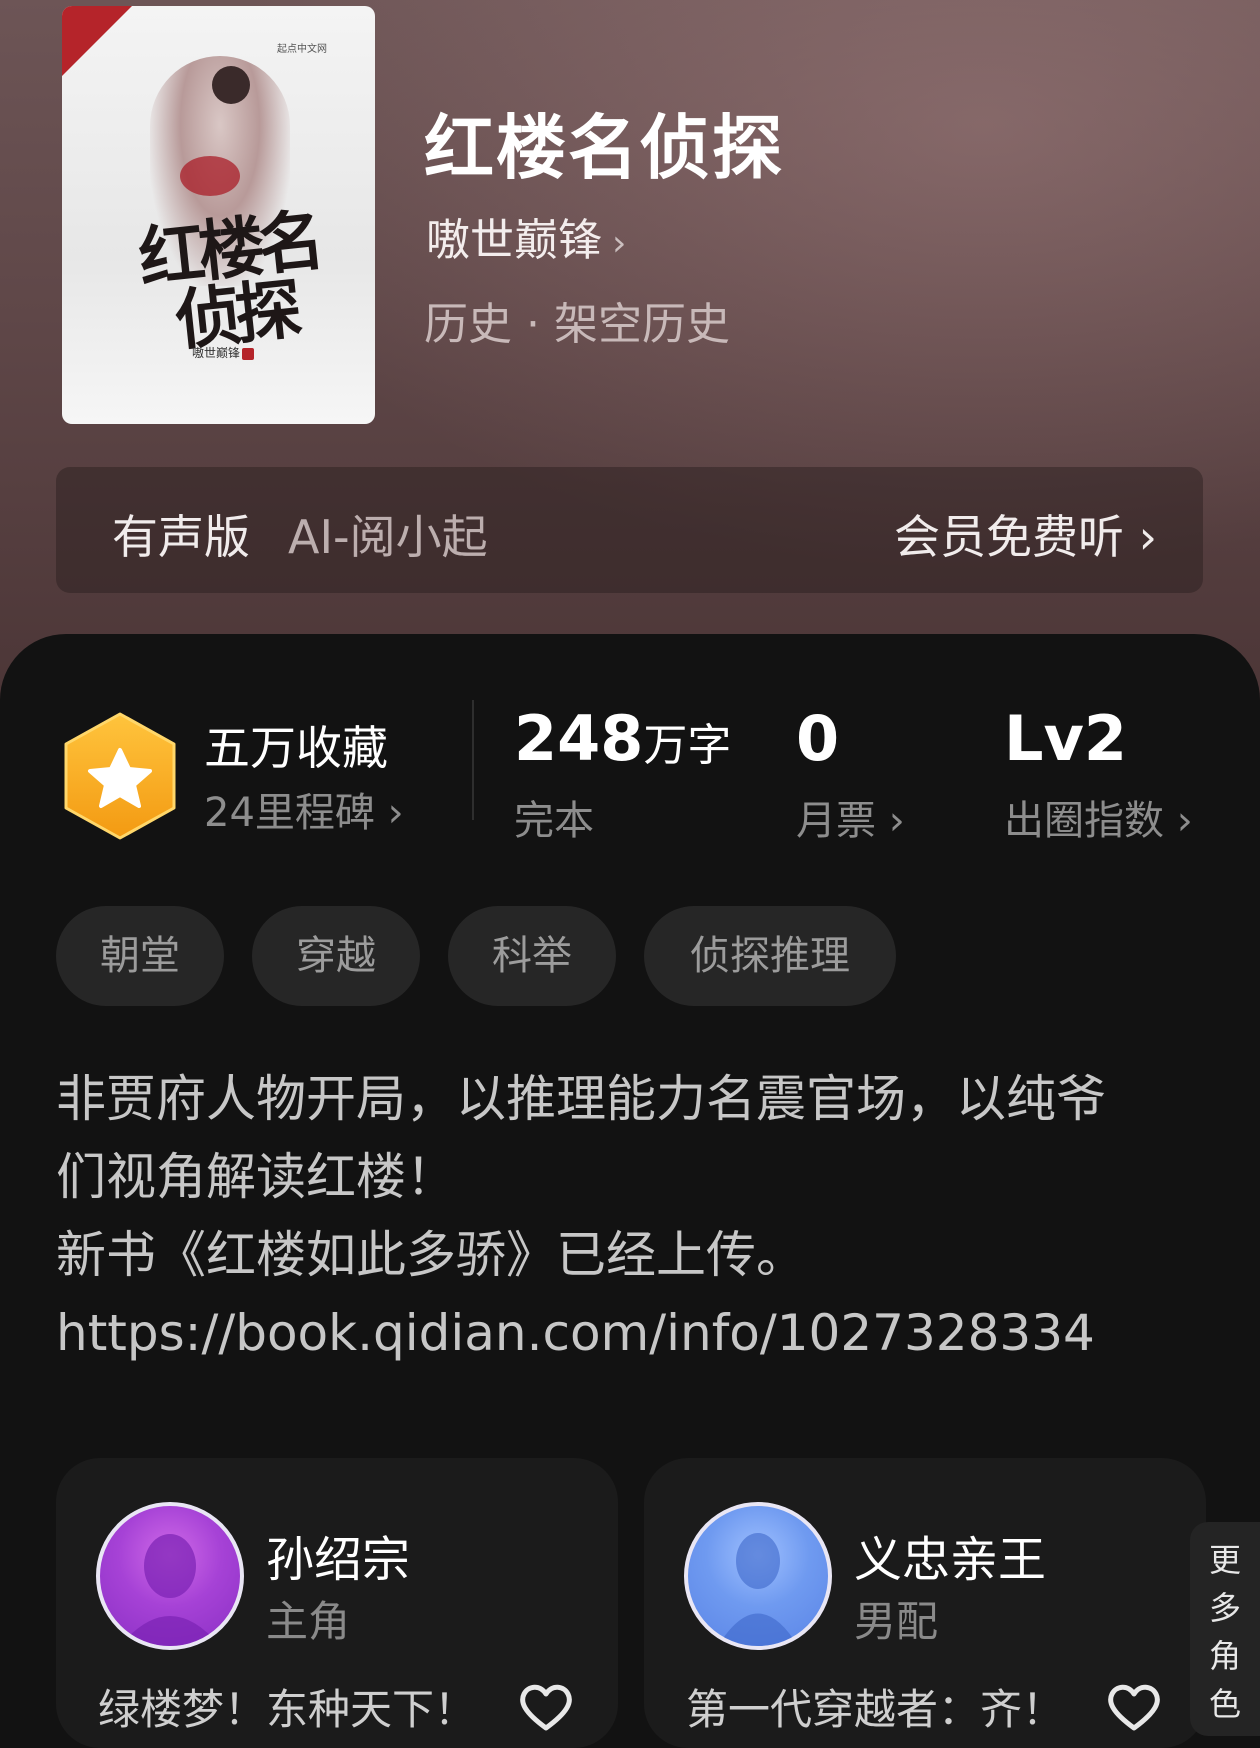 This screenshot has height=1748, width=1260. What do you see at coordinates (431, 1255) in the screenshot?
I see `description-line: 新书《红楼如此多骄》已经上传。` at bounding box center [431, 1255].